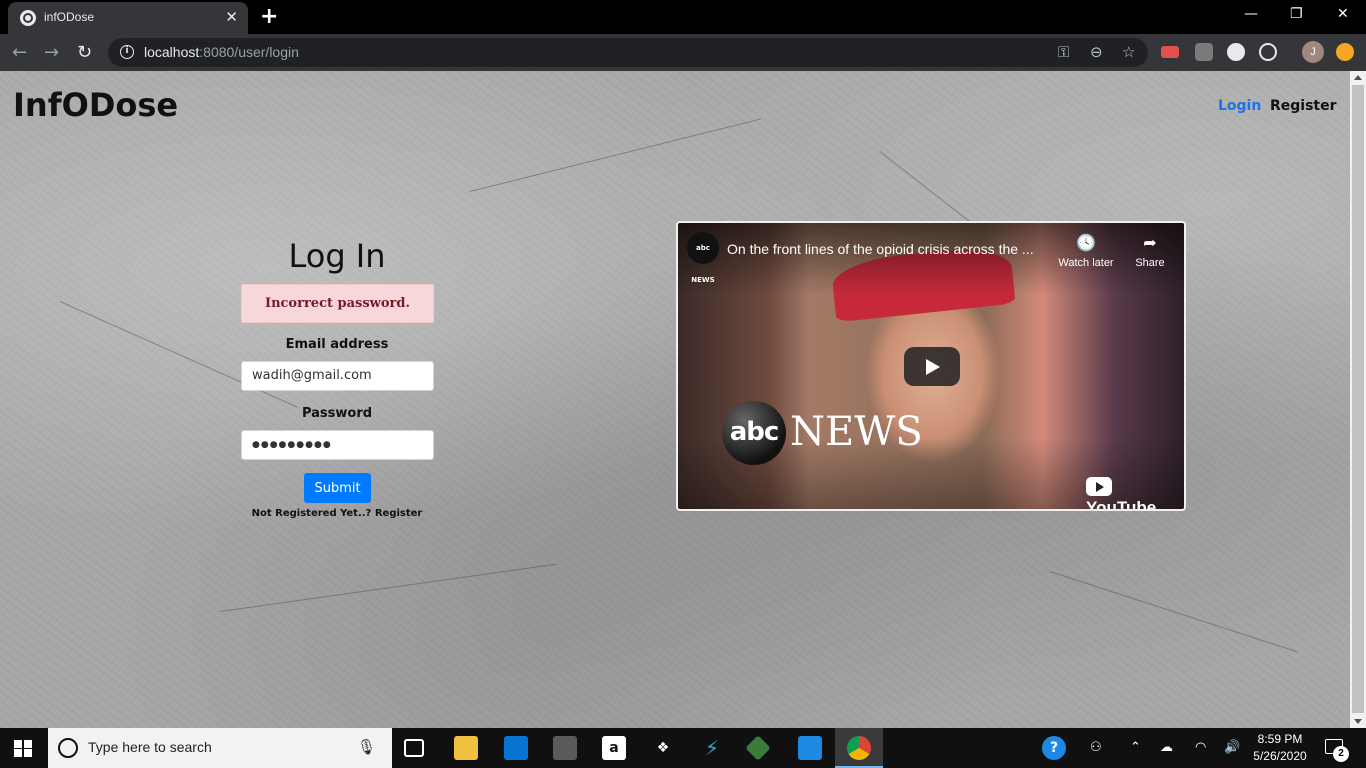 Image resolution: width=1366 pixels, height=768 pixels. Describe the element at coordinates (1313, 52) in the screenshot. I see `profile-avatar: J` at that location.